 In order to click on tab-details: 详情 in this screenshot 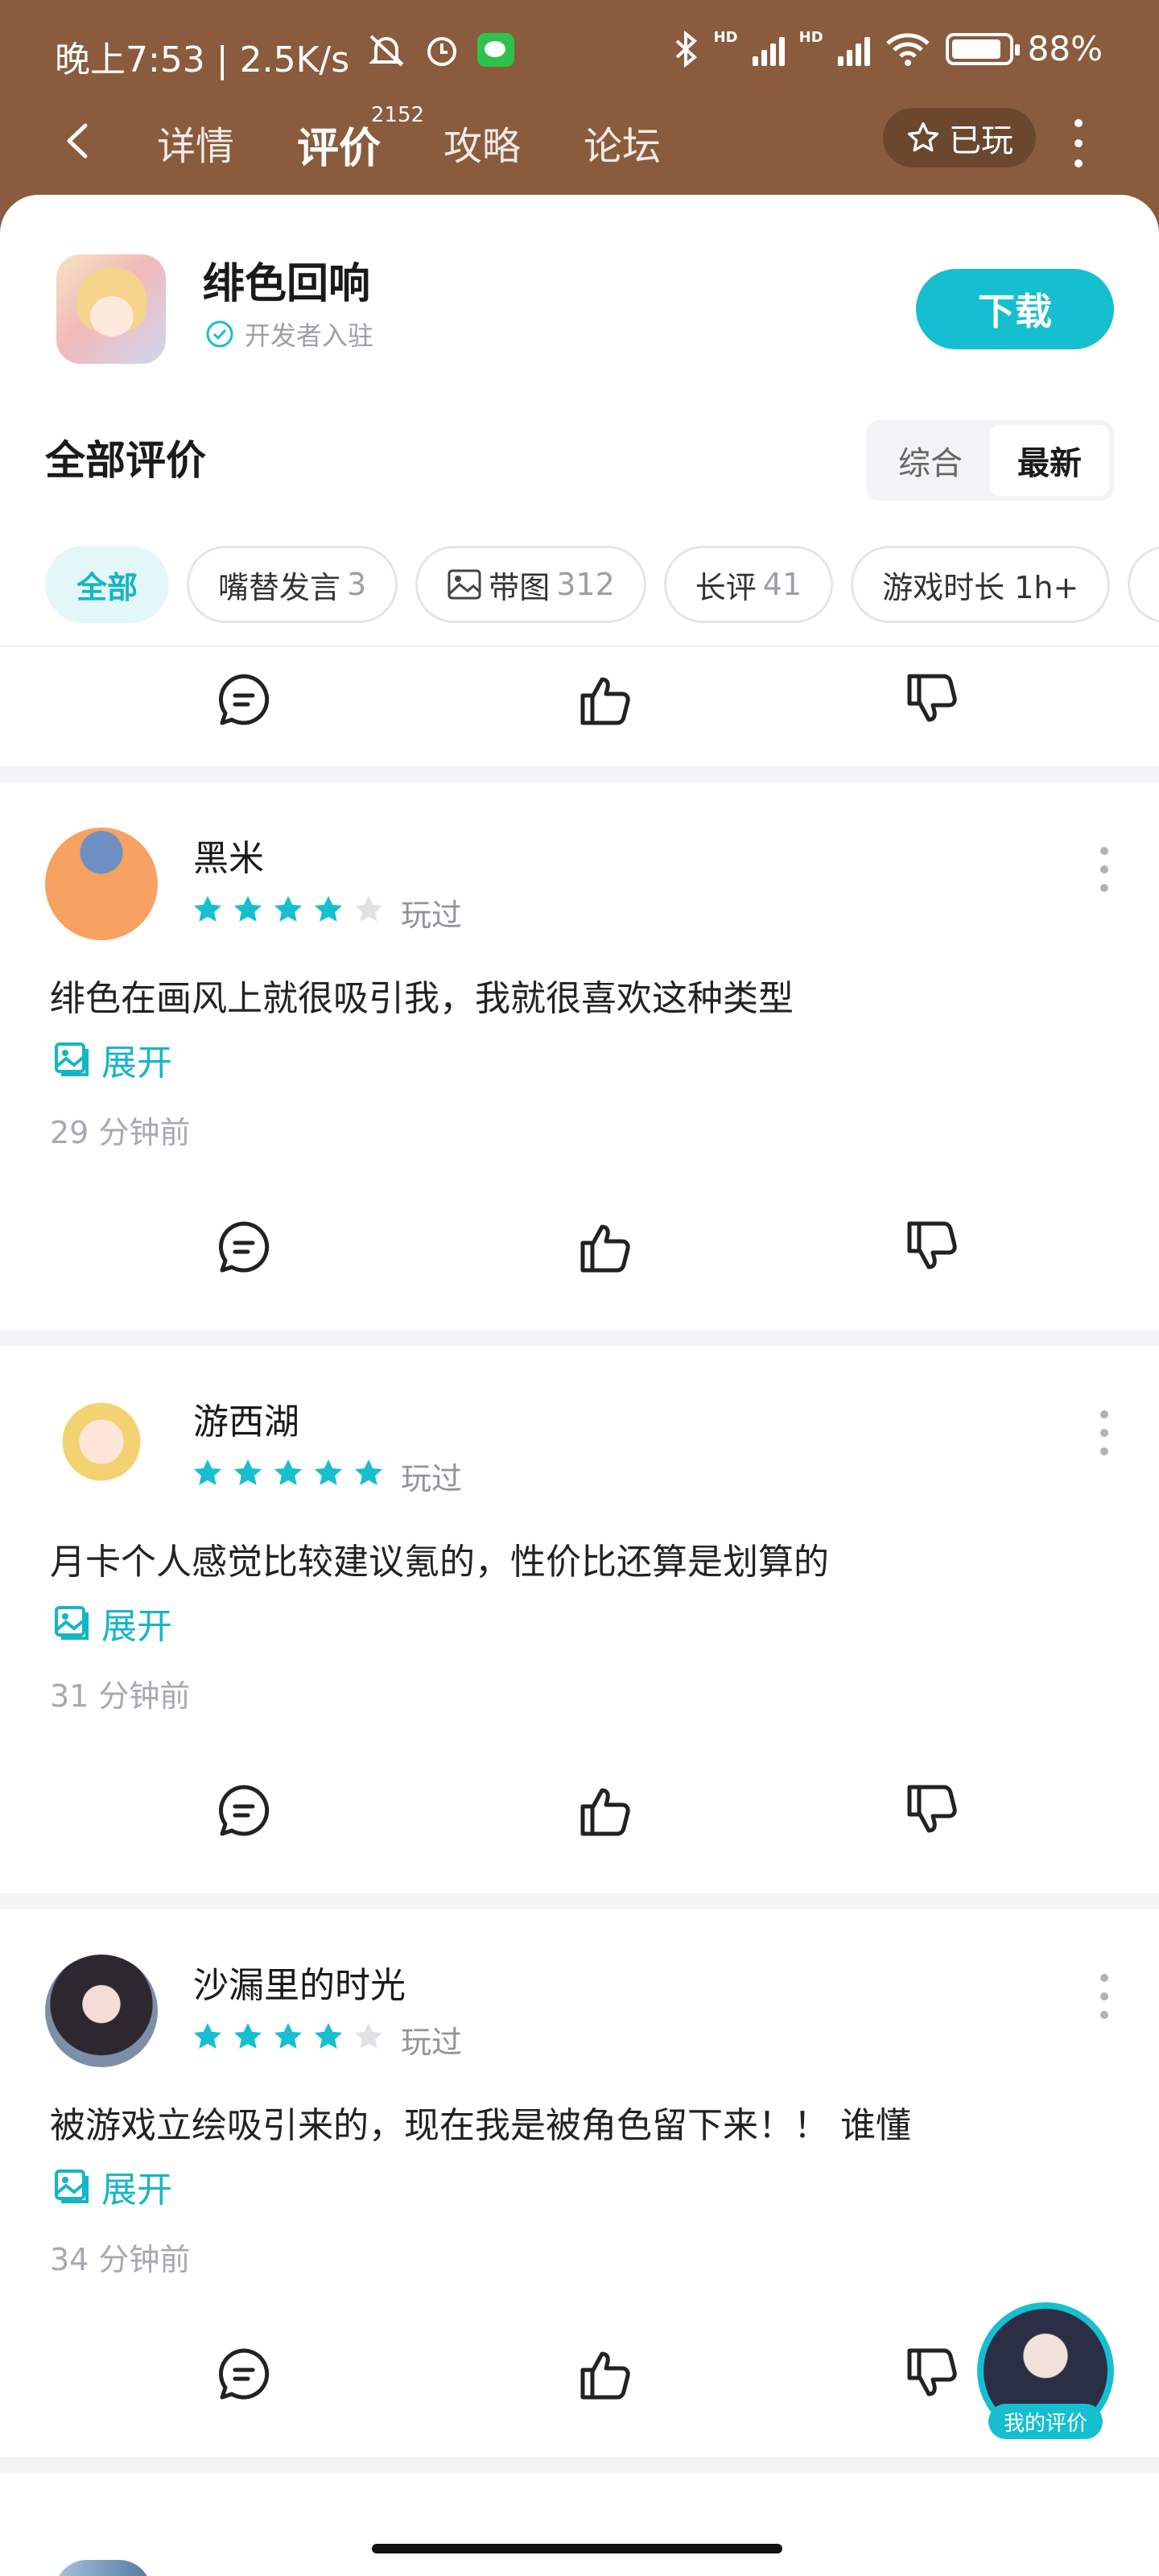, I will do `click(195, 144)`.